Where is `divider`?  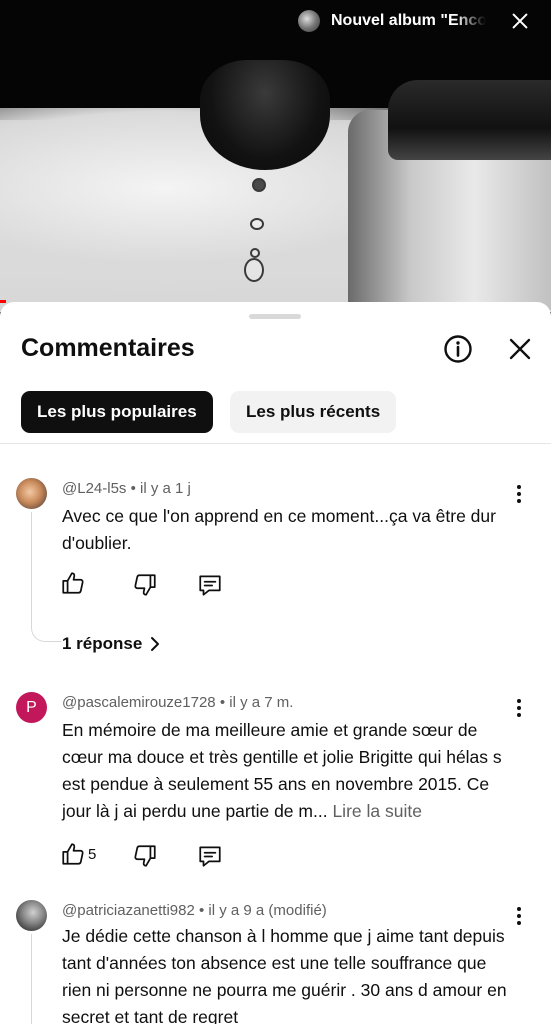 divider is located at coordinates (275, 443).